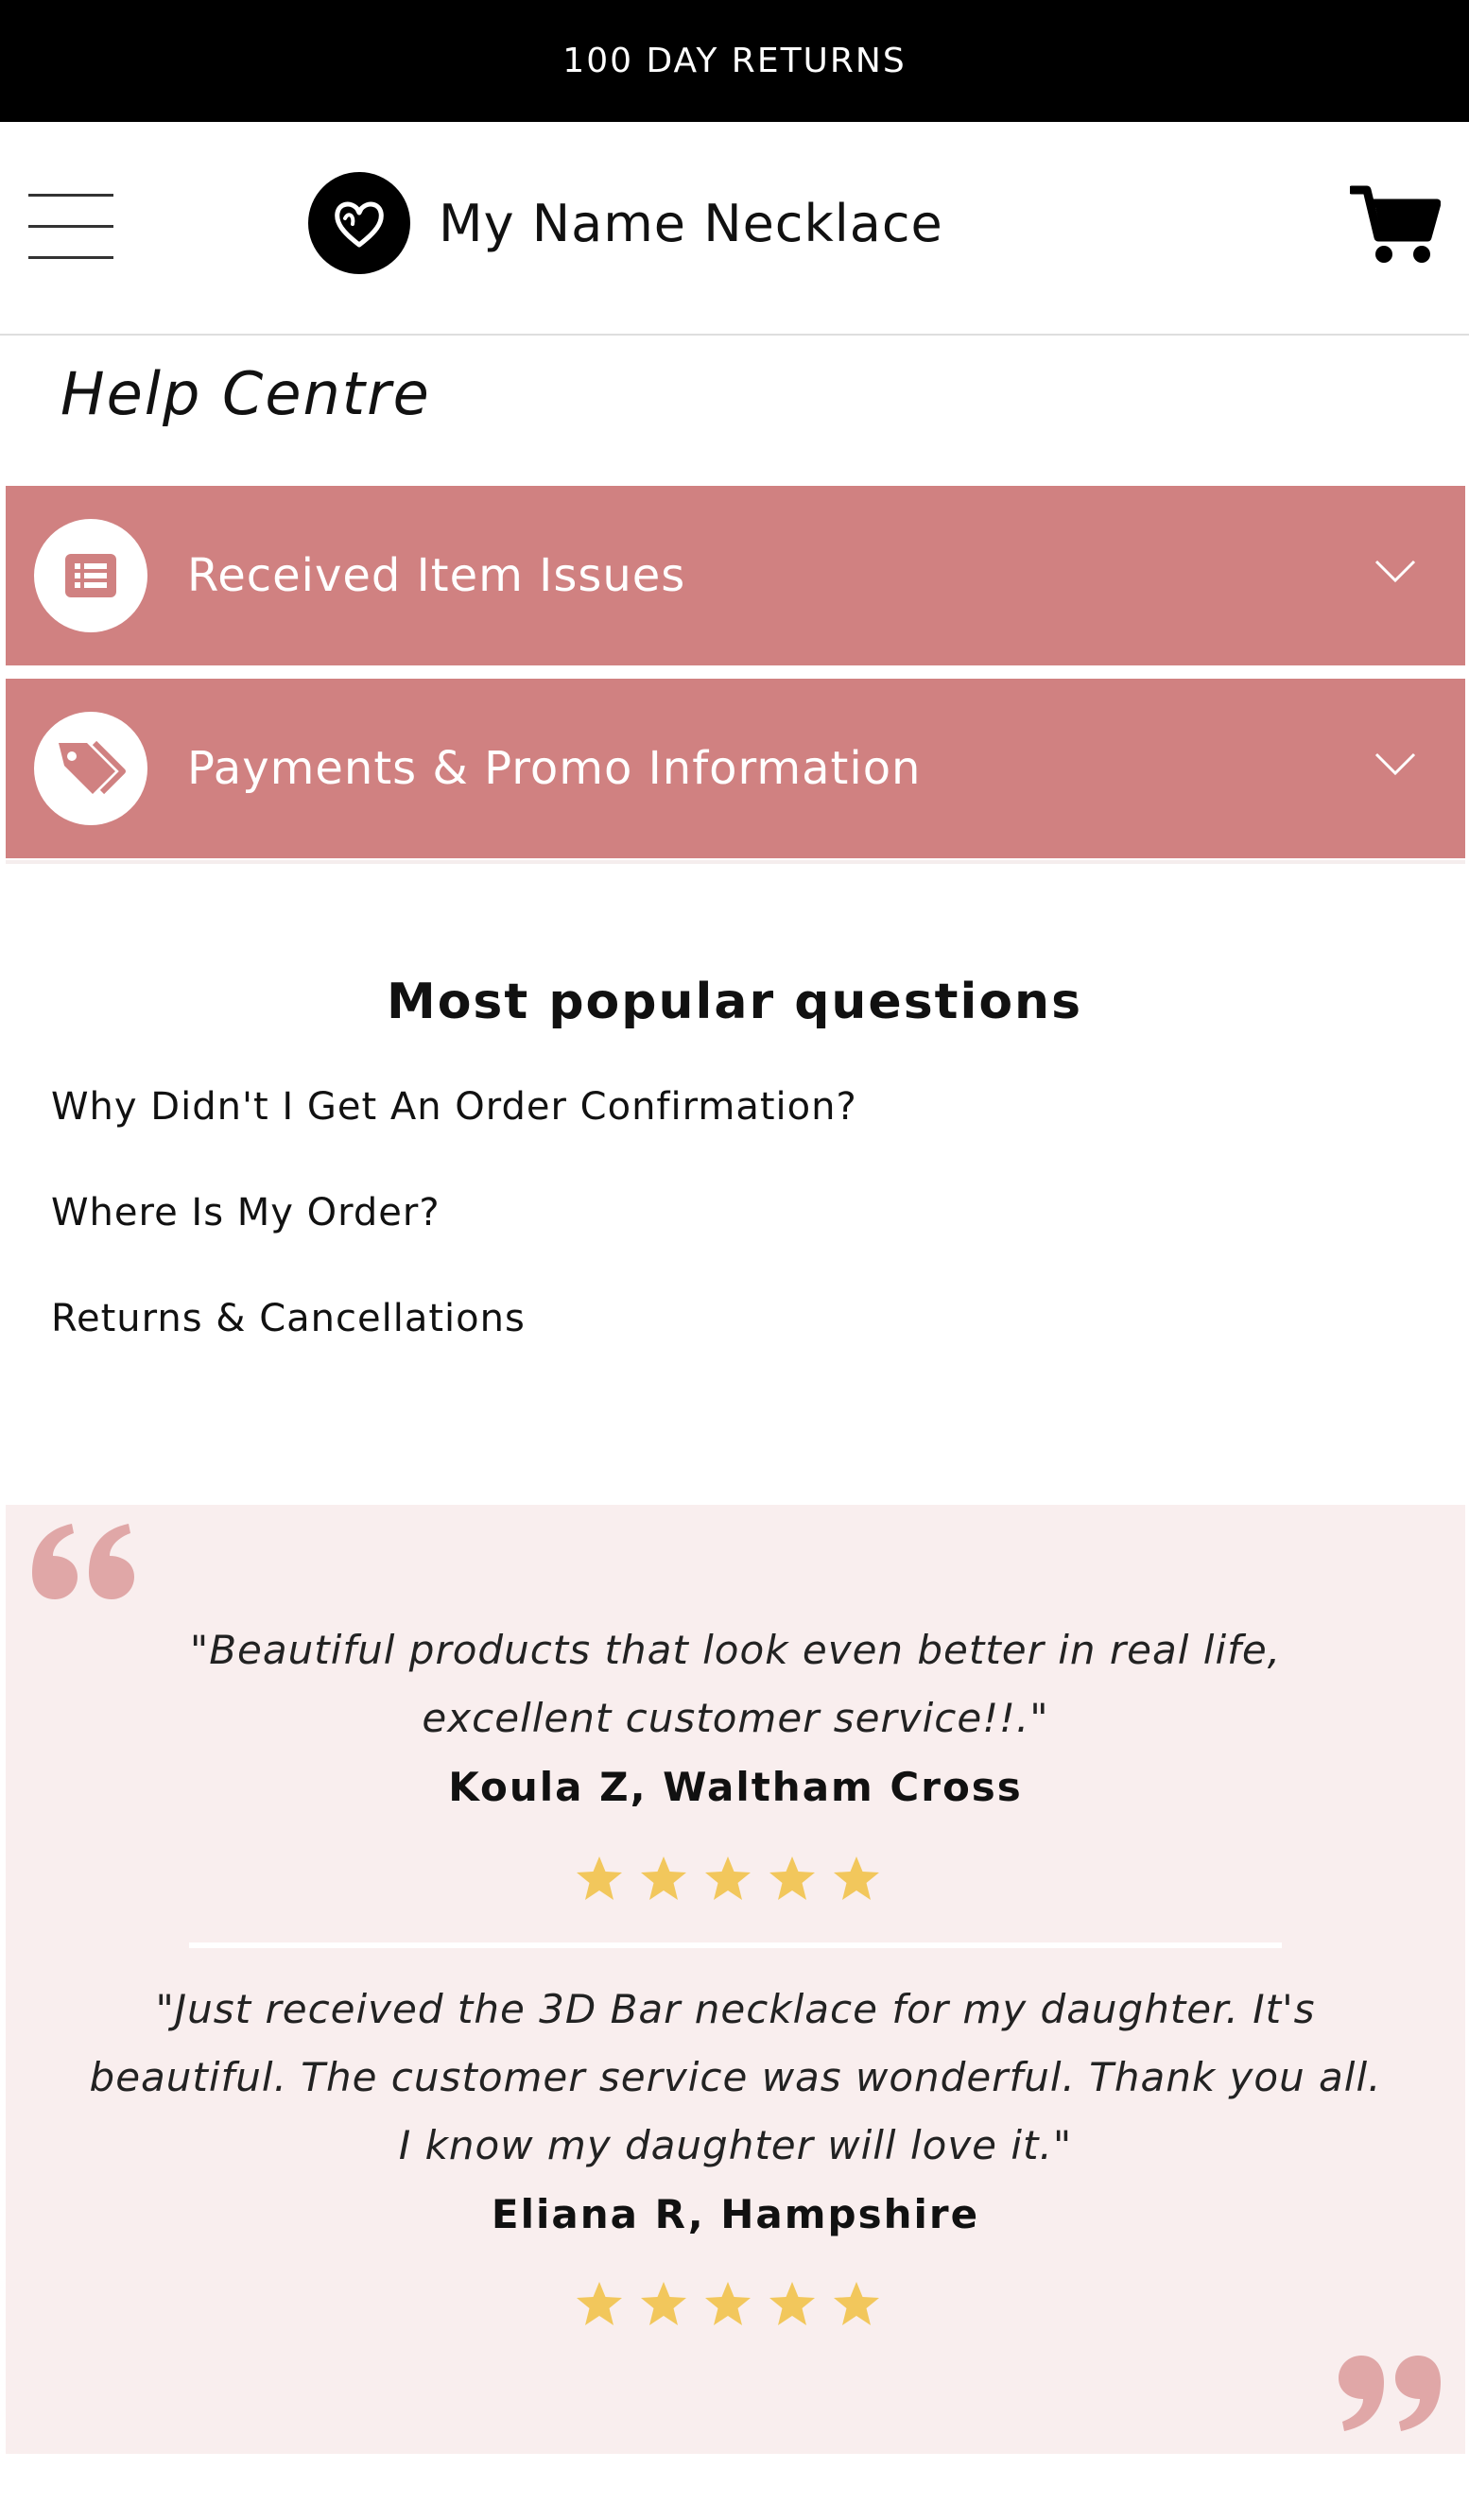 This screenshot has width=1469, height=2520. Describe the element at coordinates (735, 2145) in the screenshot. I see `review-line: I know my daughter will love it."` at that location.